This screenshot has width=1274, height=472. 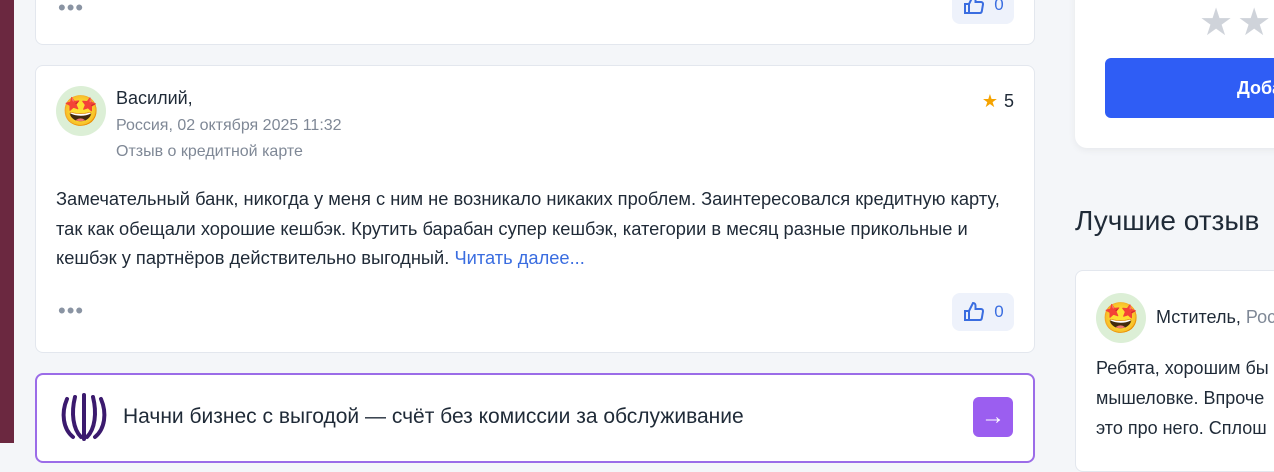 What do you see at coordinates (209, 151) in the screenshot?
I see `review-type: Отзыв о кредитной карте` at bounding box center [209, 151].